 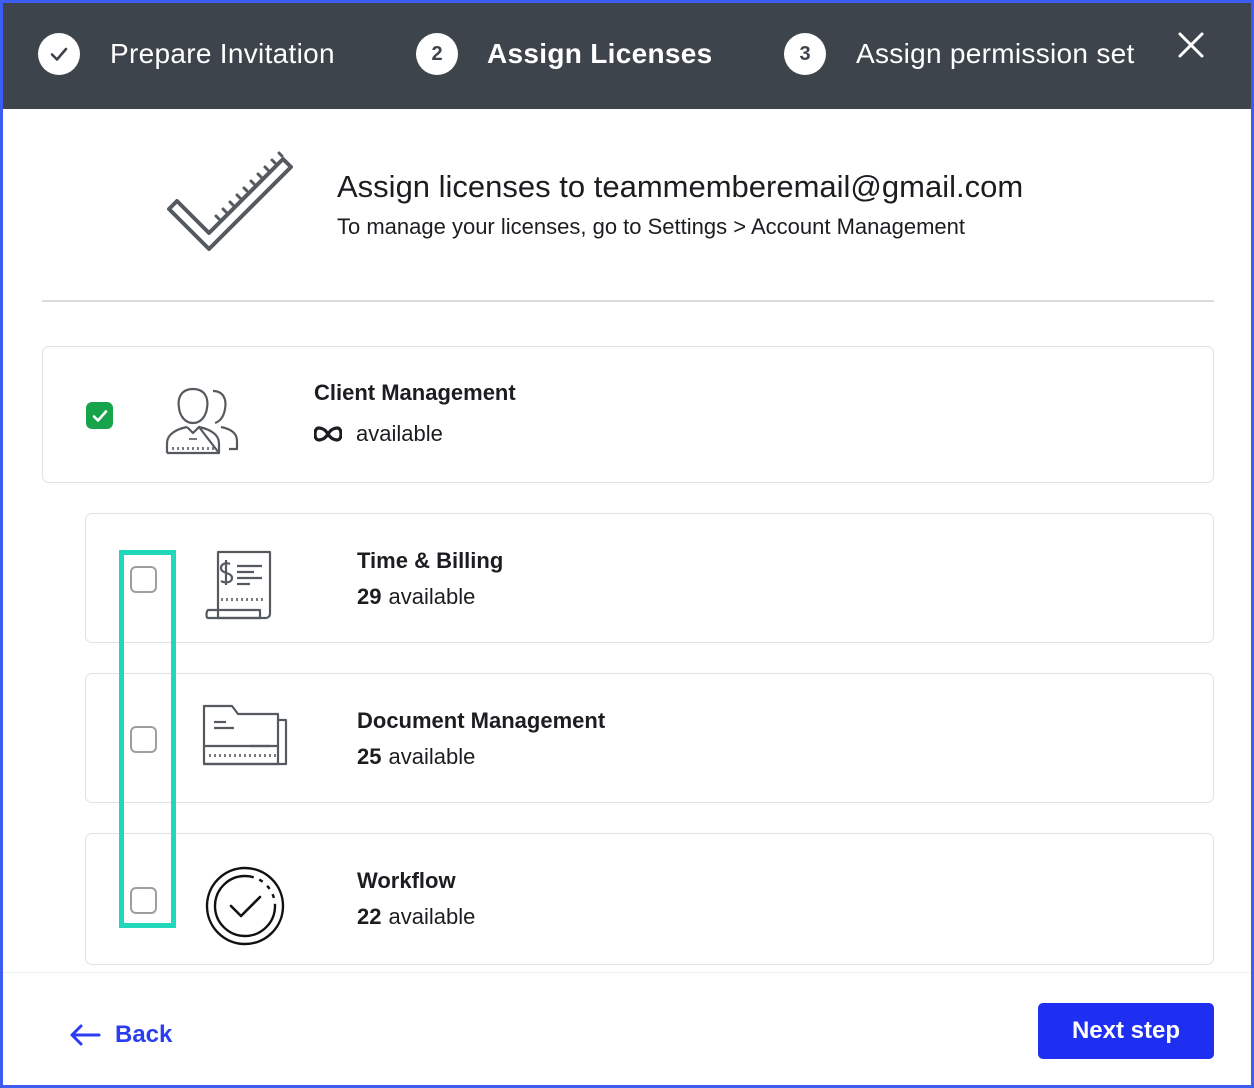 I want to click on license-name: Client Management, so click(x=415, y=392).